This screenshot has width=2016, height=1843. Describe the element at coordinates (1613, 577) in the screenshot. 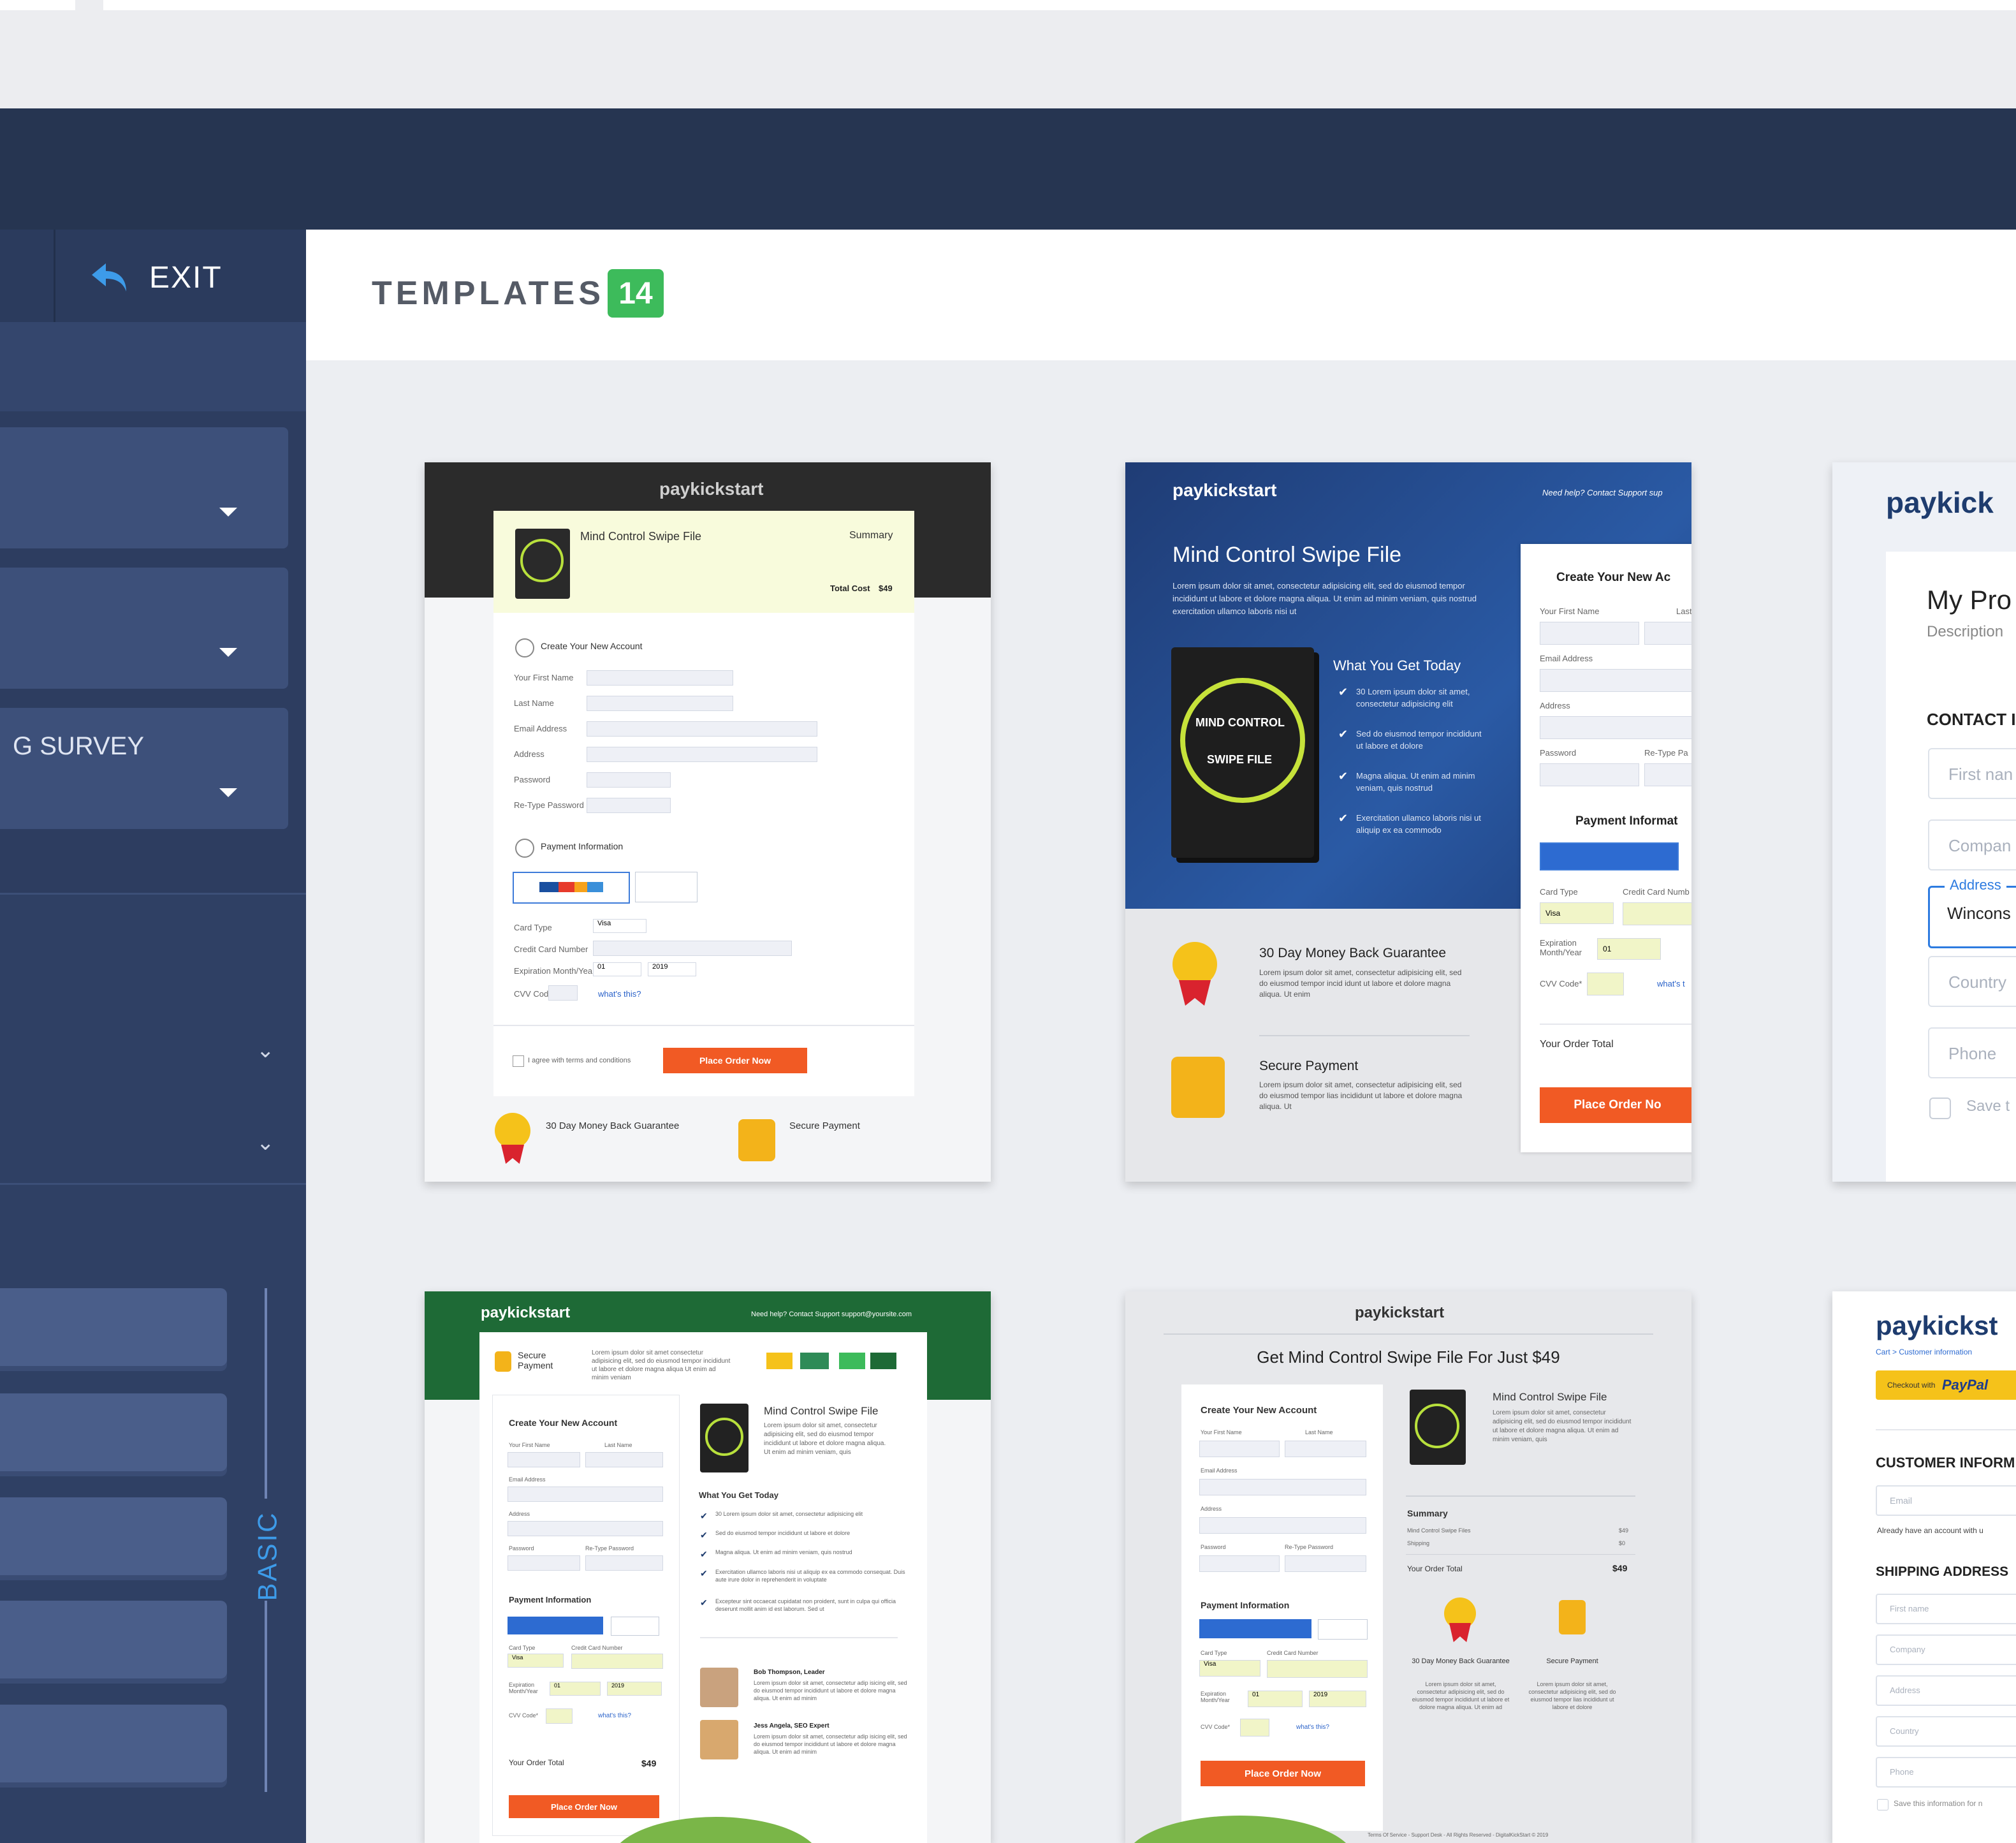

I see `form-title: Create Your New Ac` at that location.